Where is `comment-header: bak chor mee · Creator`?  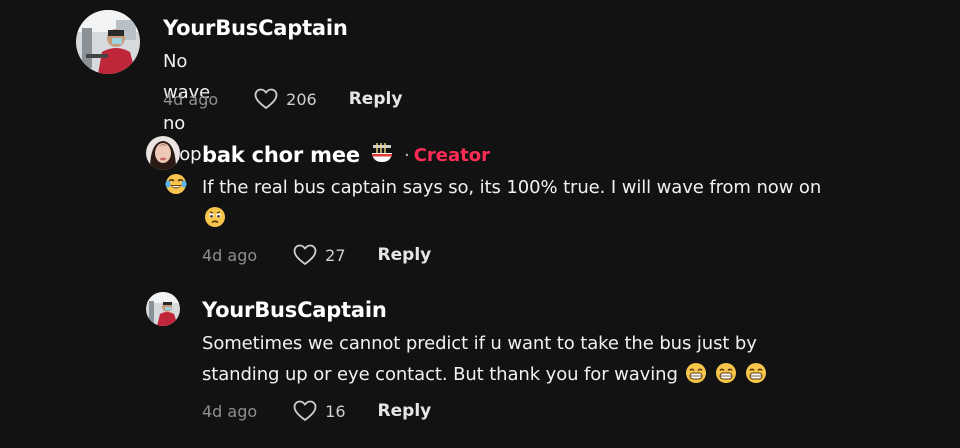 comment-header: bak chor mee · Creator is located at coordinates (346, 155).